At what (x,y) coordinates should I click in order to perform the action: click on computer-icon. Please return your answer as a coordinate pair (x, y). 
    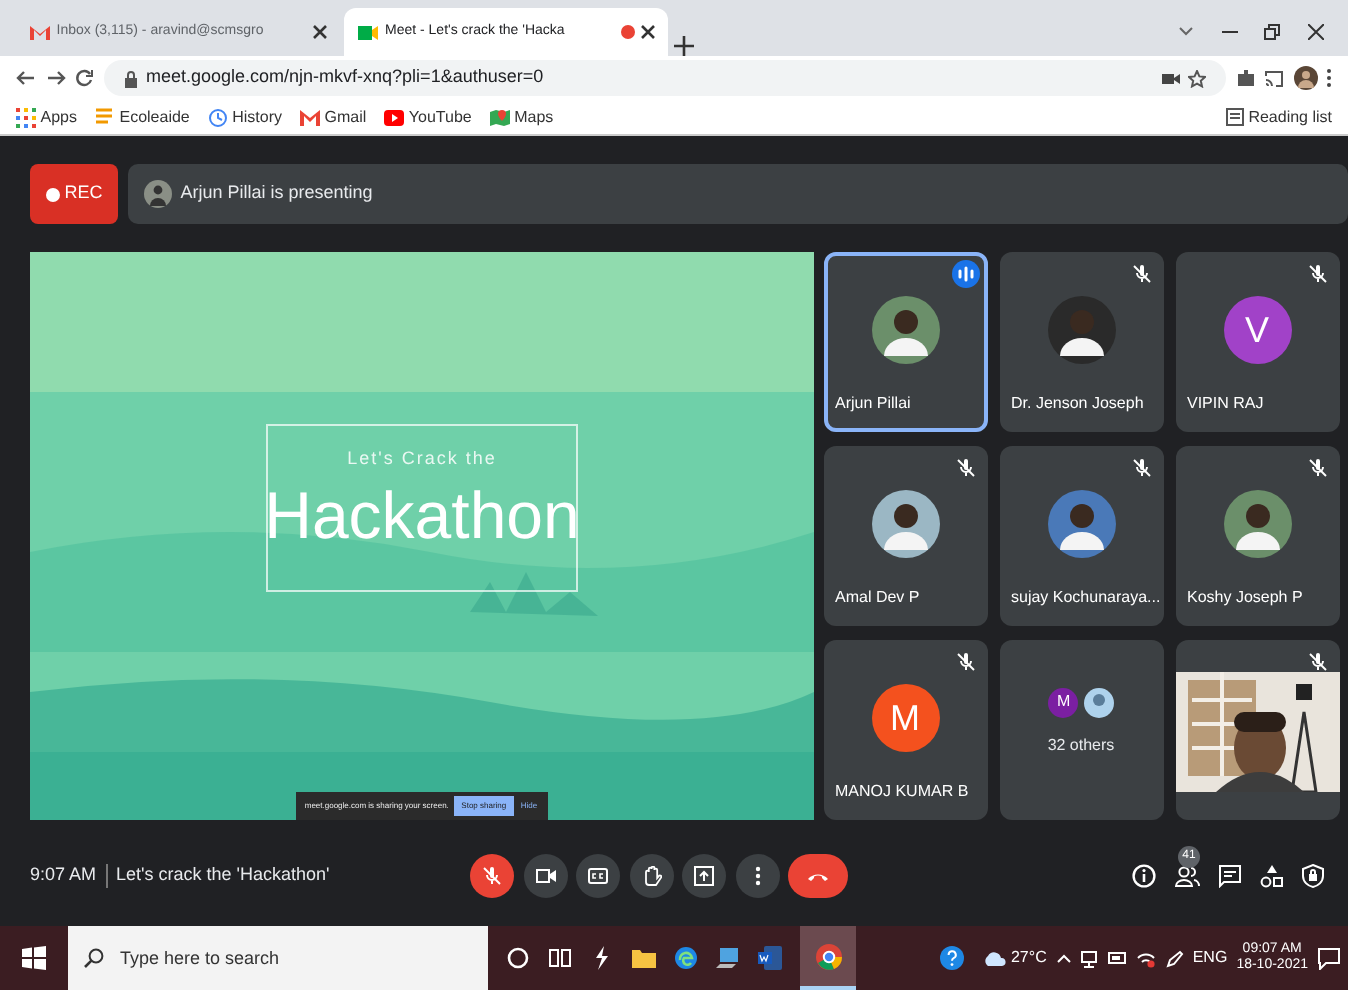
    Looking at the image, I should click on (728, 958).